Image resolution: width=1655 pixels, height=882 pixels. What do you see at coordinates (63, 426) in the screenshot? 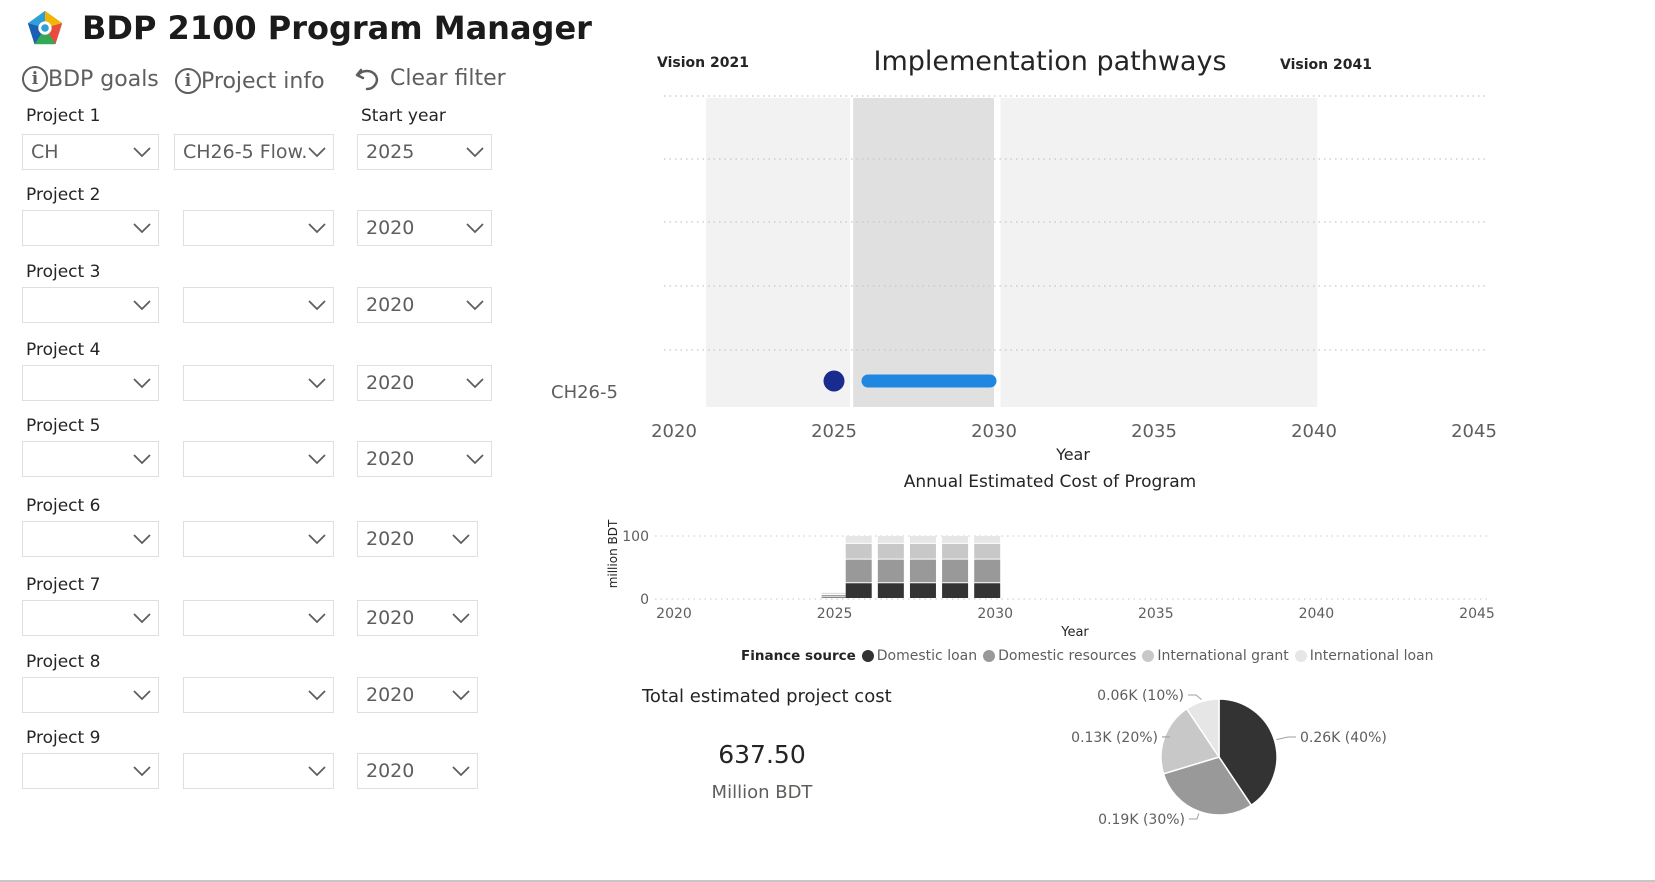
I see `project-label: Project 5` at bounding box center [63, 426].